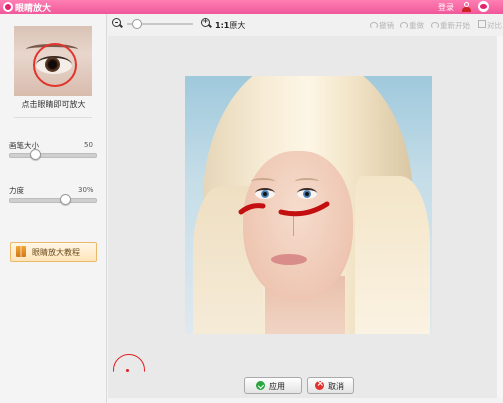  Describe the element at coordinates (374, 25) in the screenshot. I see `undo-icon` at that location.